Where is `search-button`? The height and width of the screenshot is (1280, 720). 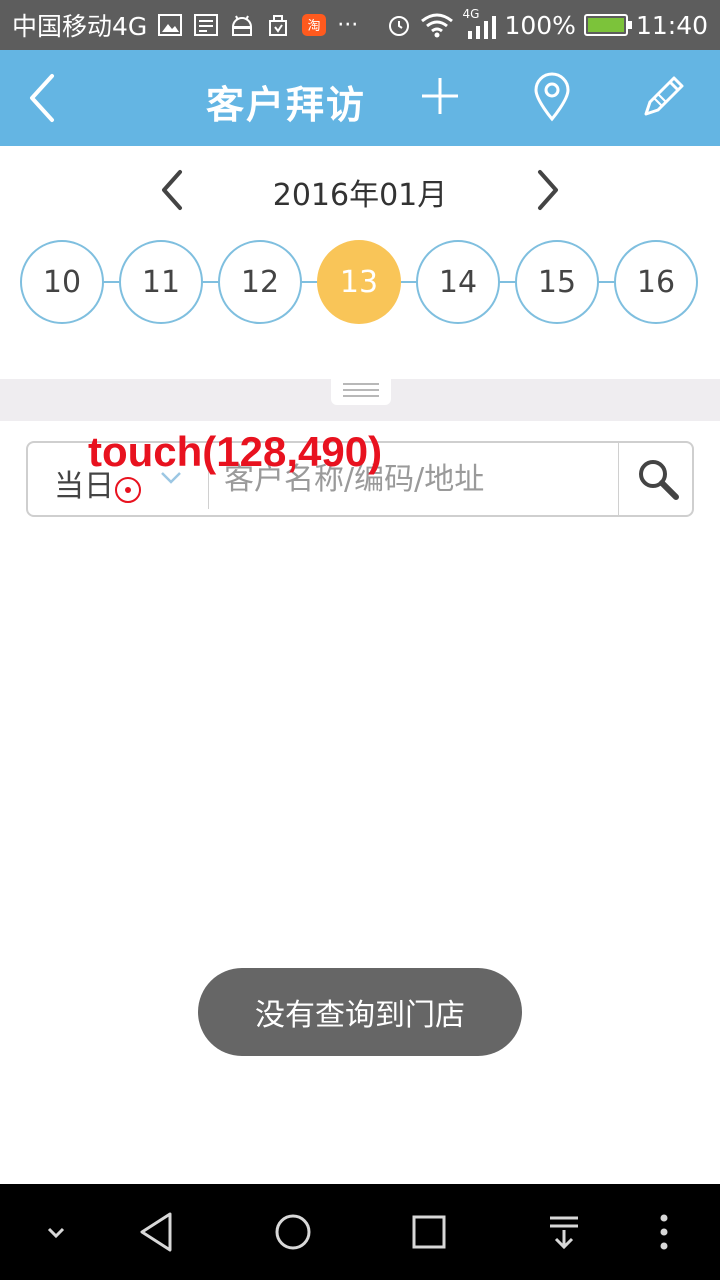 search-button is located at coordinates (657, 479).